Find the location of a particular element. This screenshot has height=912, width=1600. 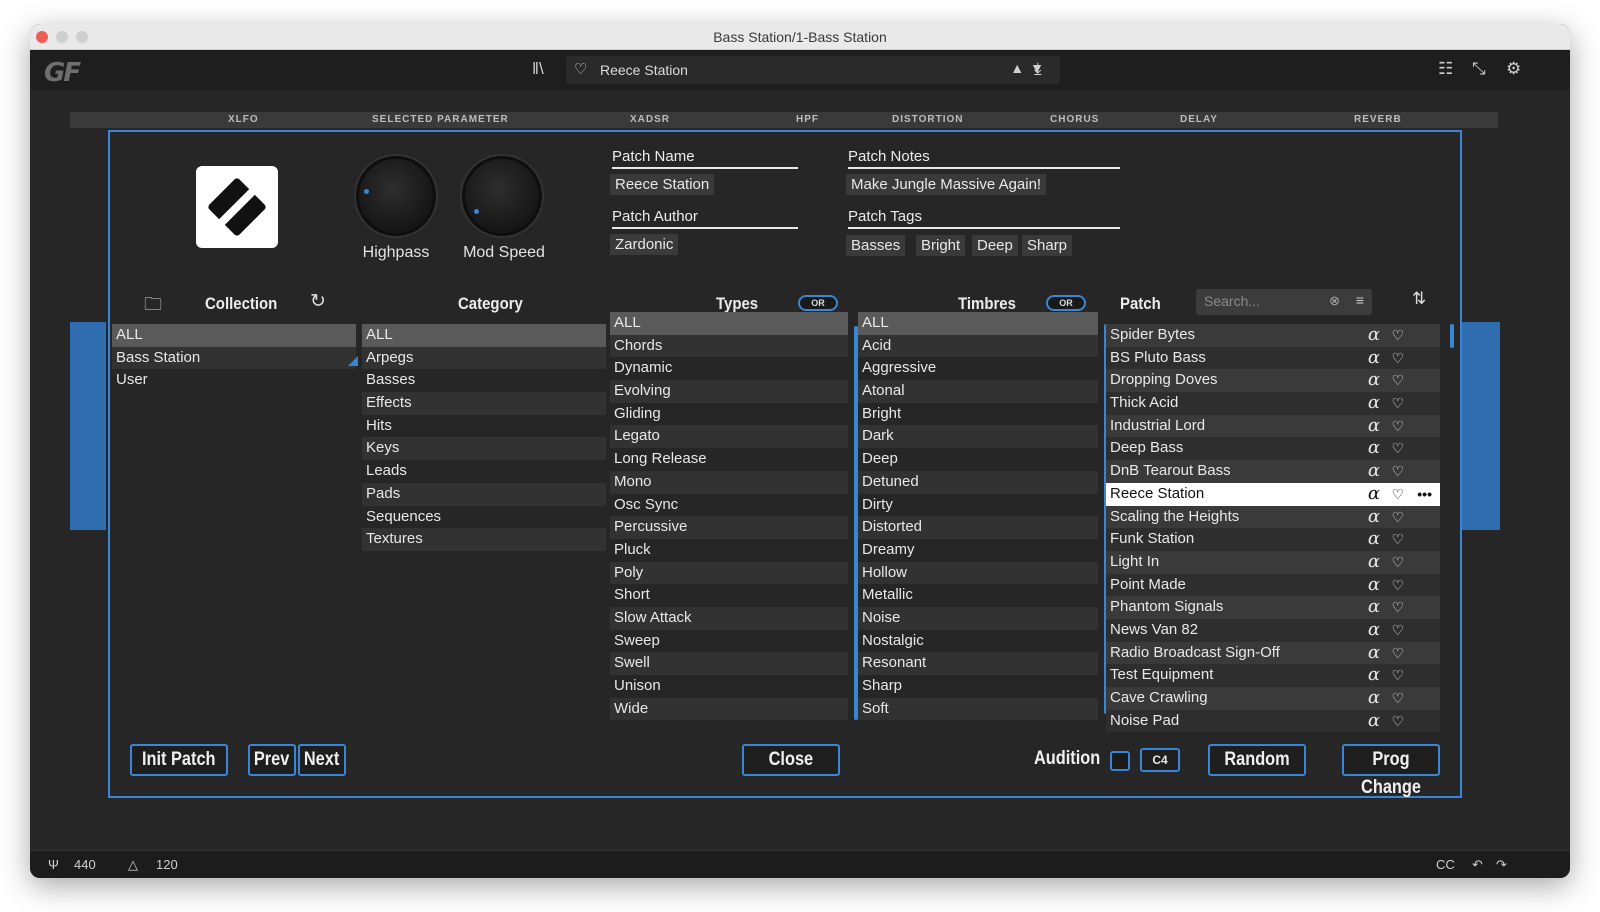

timbres-item: Atonal is located at coordinates (978, 391).